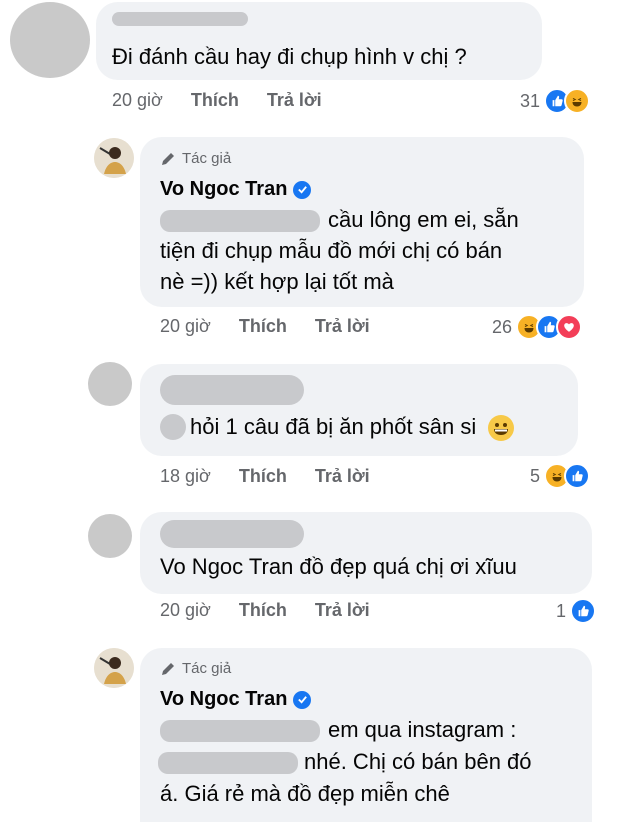 The width and height of the screenshot is (620, 822). I want to click on comment-actions: 18 giờ Thích Trả lời, so click(265, 476).